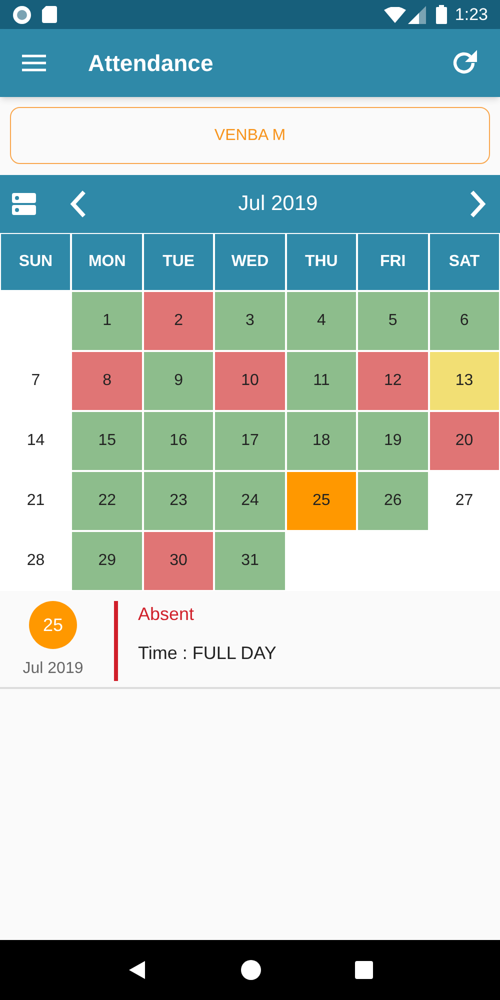  What do you see at coordinates (78, 204) in the screenshot?
I see `chevron-left-icon` at bounding box center [78, 204].